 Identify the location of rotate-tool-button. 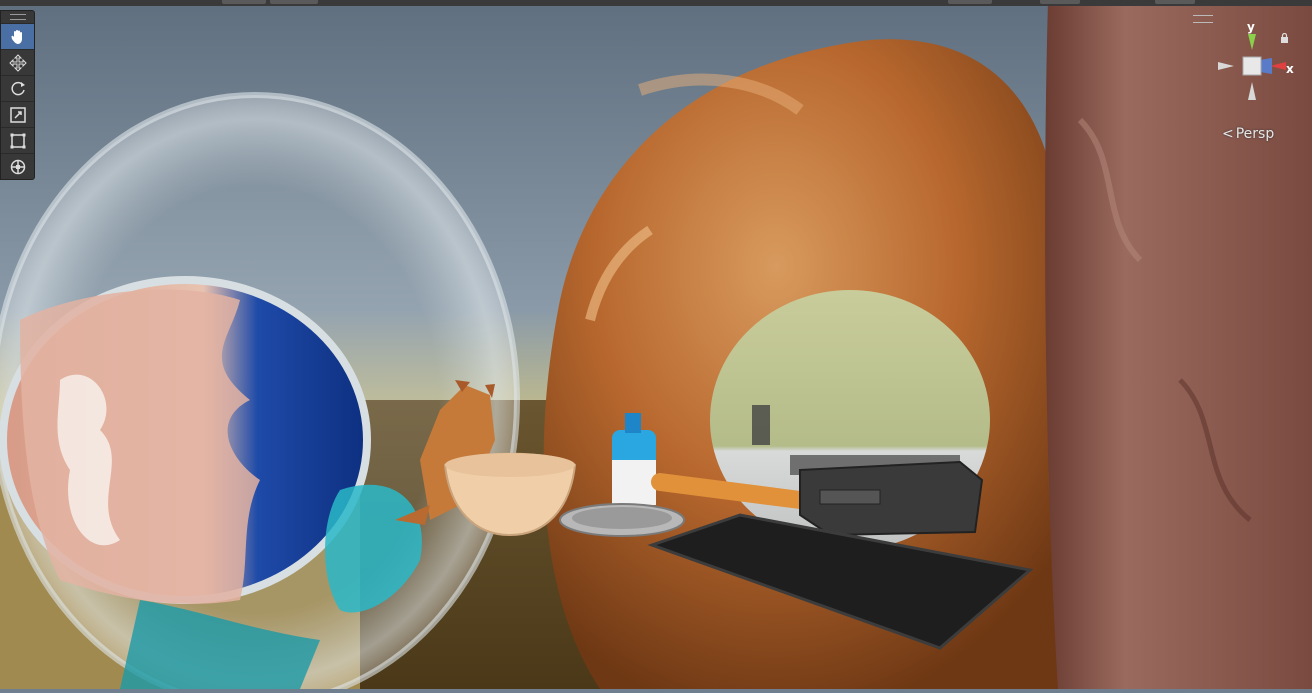
(17, 88).